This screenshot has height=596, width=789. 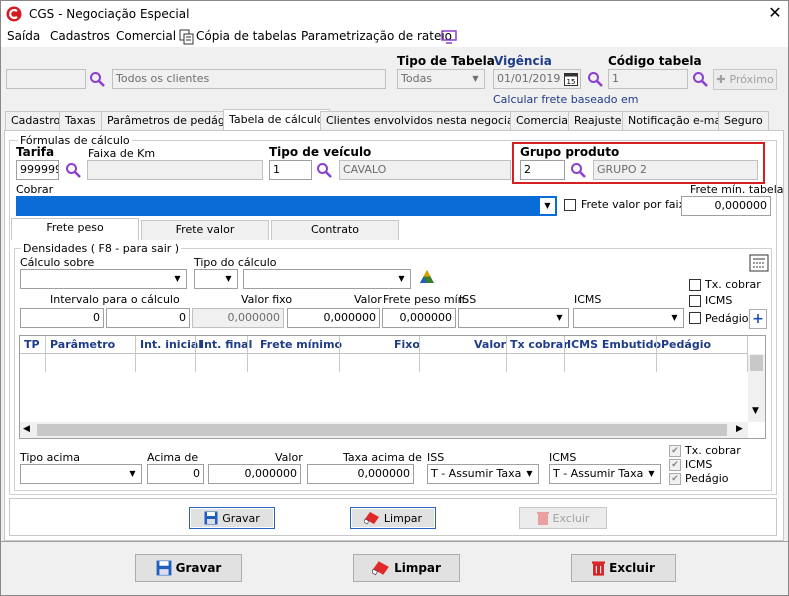 I want to click on col-icms-embutido: ICMS Embutido, so click(x=614, y=344).